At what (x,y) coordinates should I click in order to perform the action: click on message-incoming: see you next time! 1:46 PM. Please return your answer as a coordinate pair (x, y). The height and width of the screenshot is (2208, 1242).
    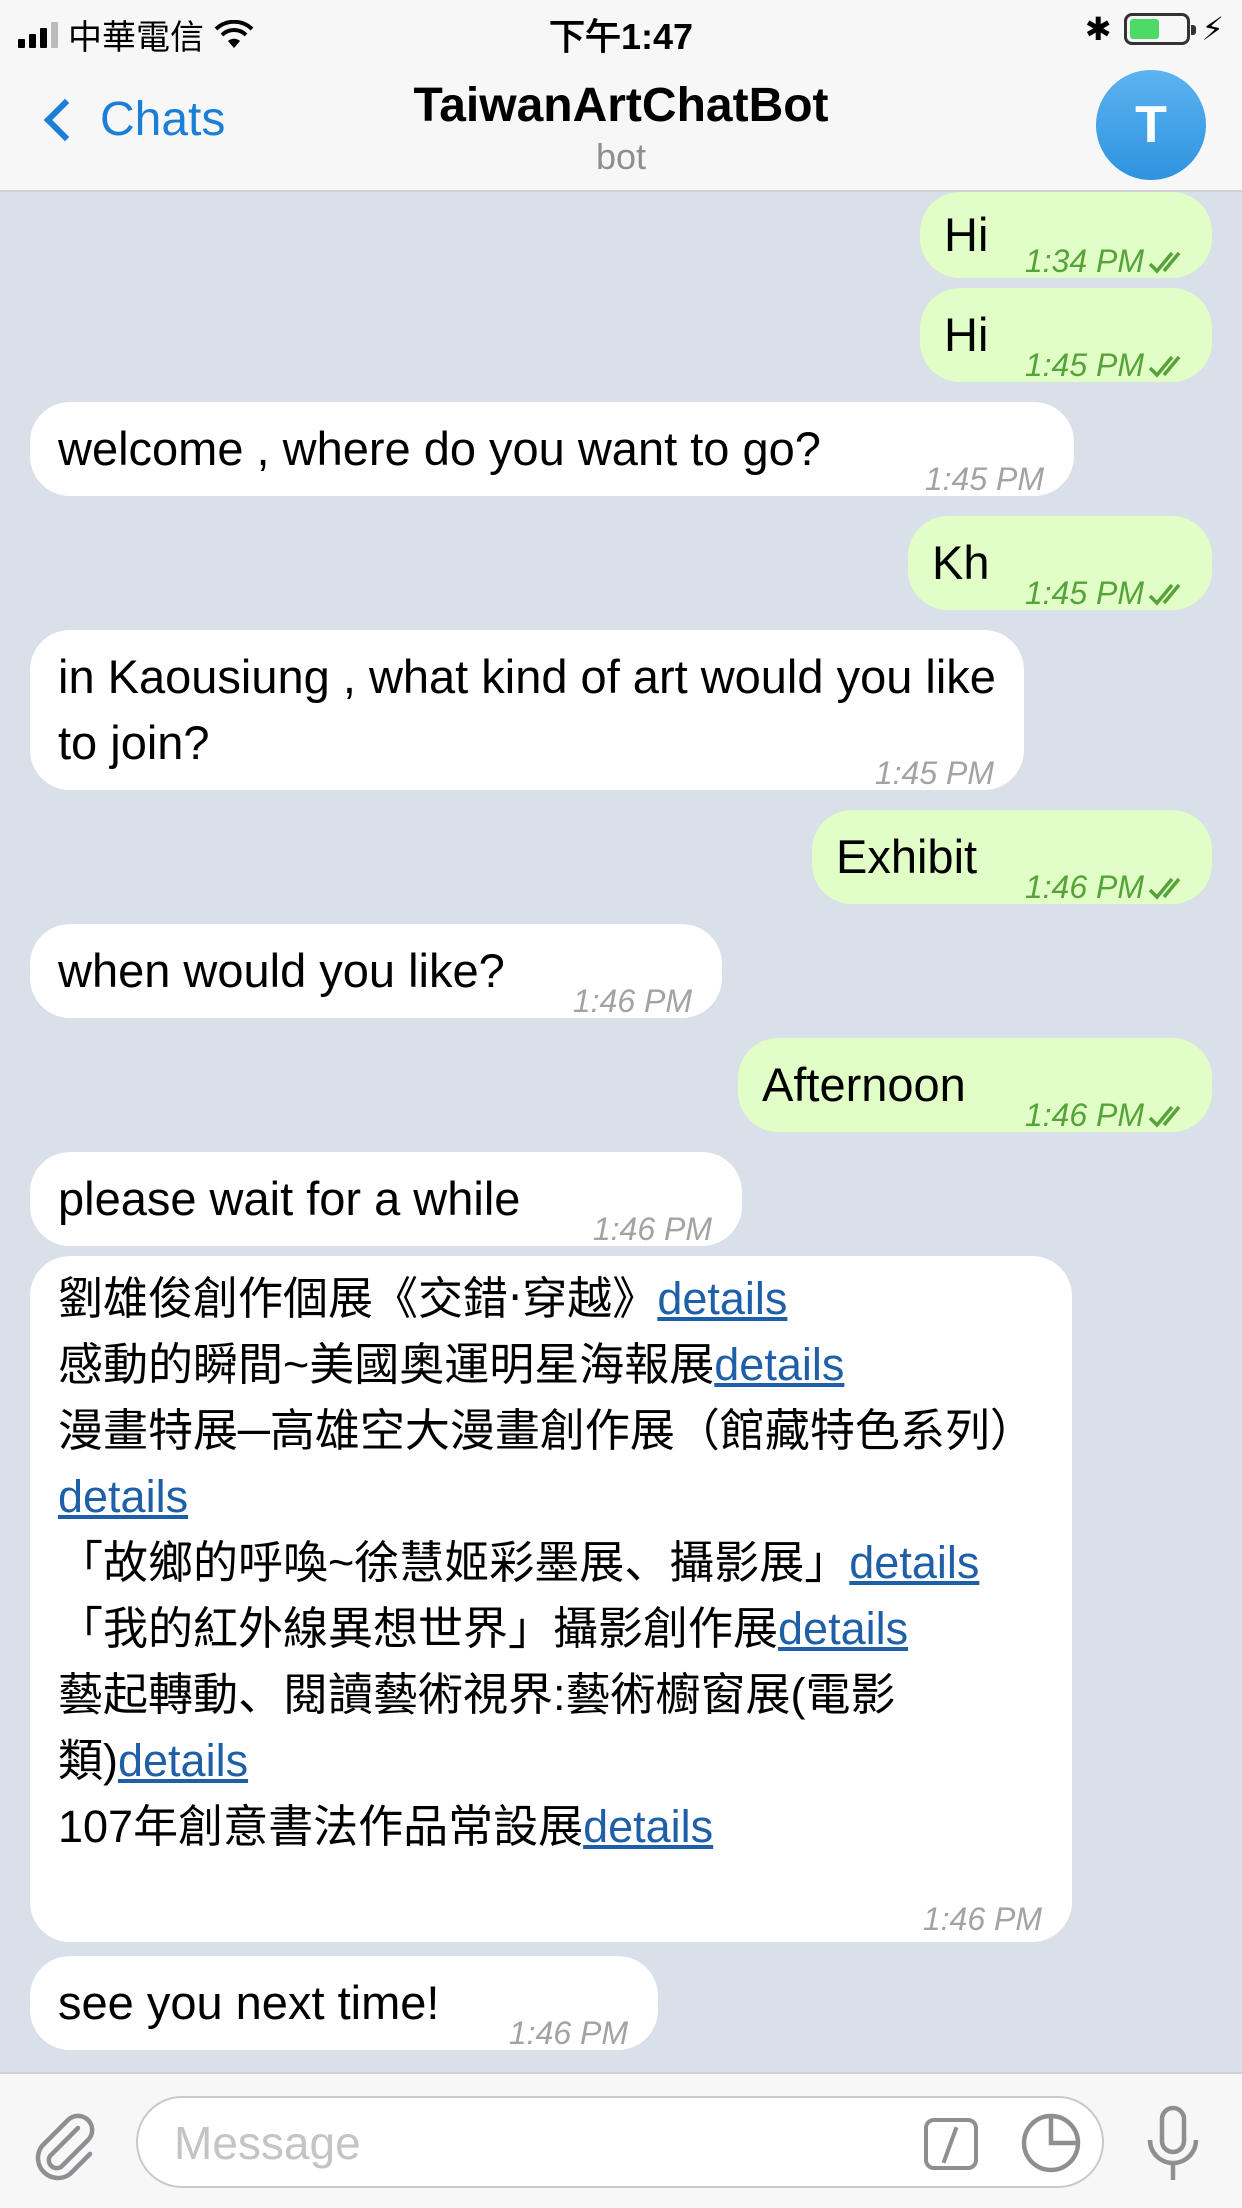
    Looking at the image, I should click on (344, 2003).